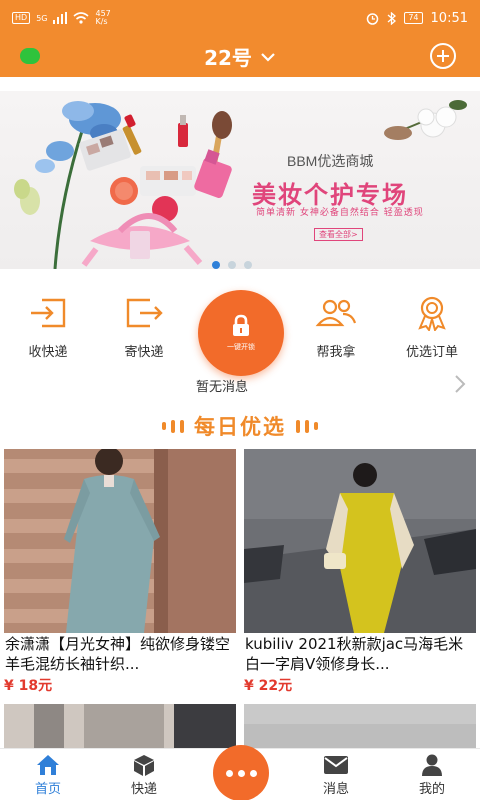 The image size is (480, 800). What do you see at coordinates (307, 426) in the screenshot?
I see `decor-bars-right` at bounding box center [307, 426].